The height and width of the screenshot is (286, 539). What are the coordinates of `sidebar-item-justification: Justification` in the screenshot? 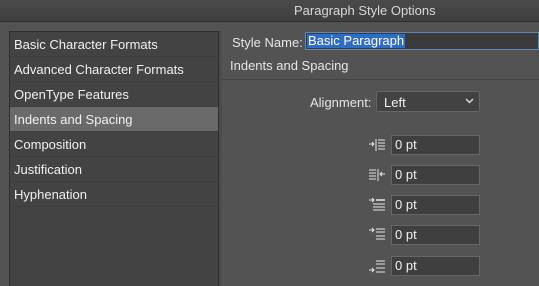 It's located at (114, 169).